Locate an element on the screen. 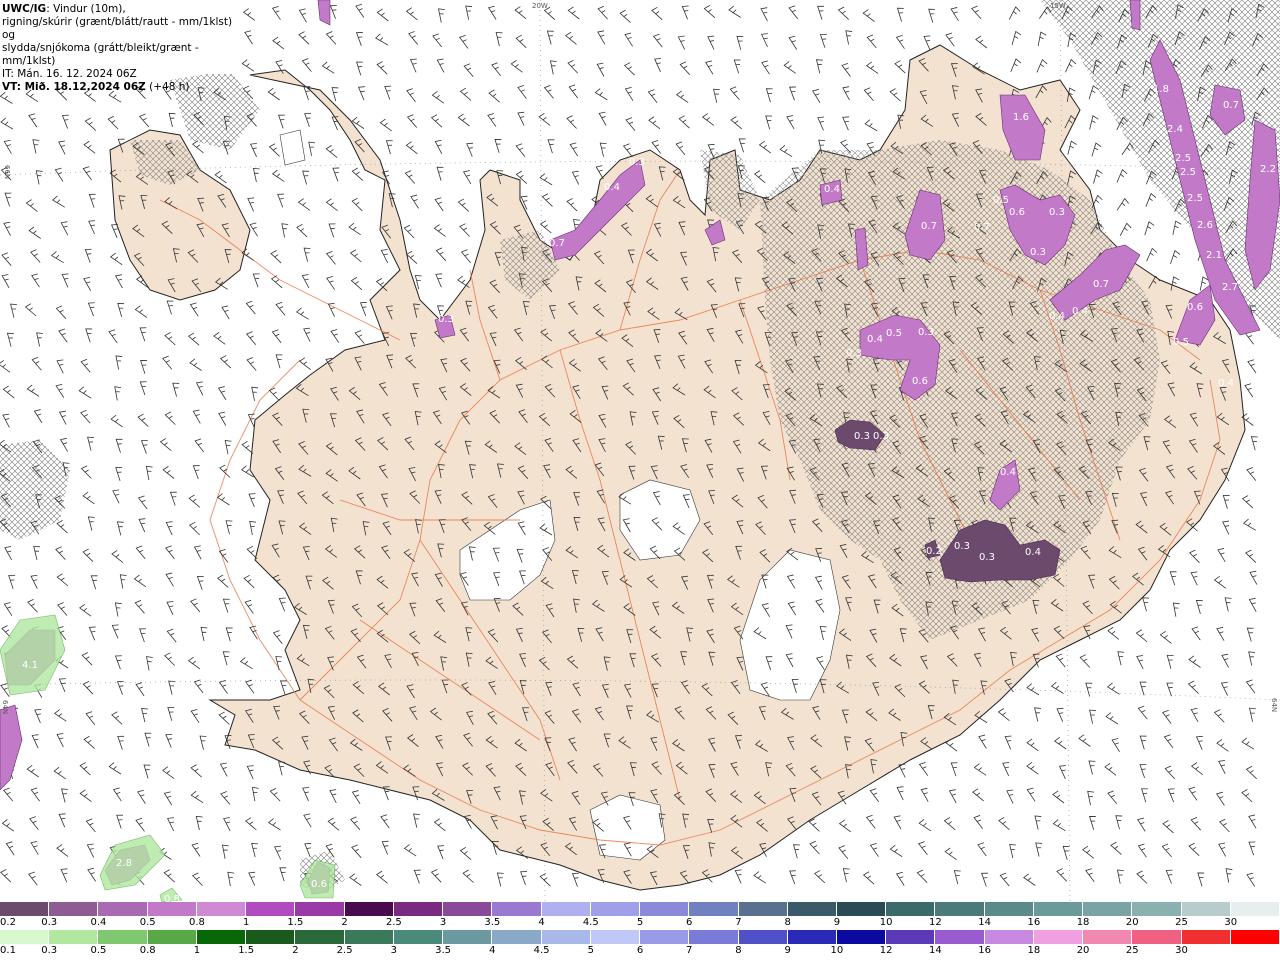 The width and height of the screenshot is (1280, 960). legend_snow-label: 9 is located at coordinates (837, 922).